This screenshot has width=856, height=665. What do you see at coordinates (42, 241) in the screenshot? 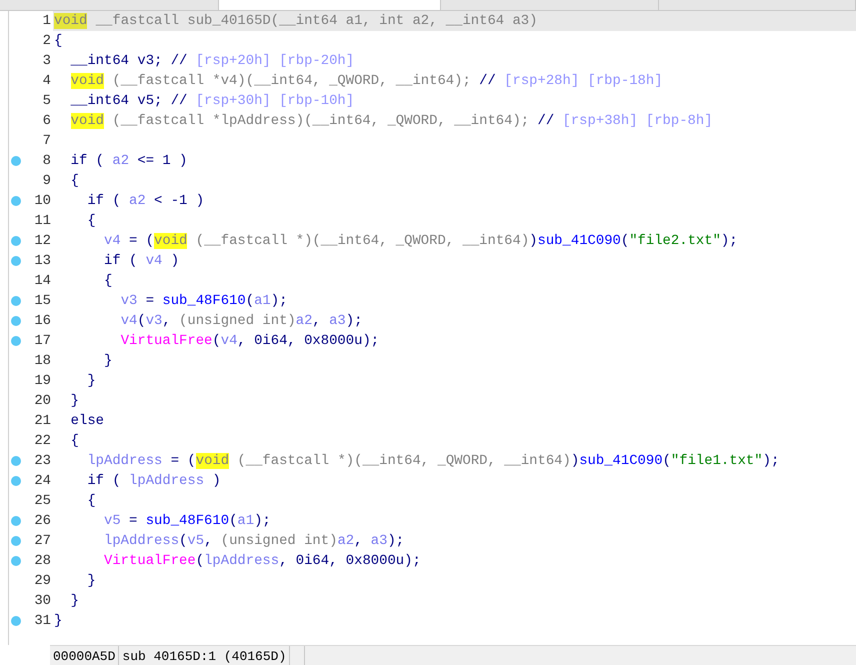
I see `line-number: 12` at bounding box center [42, 241].